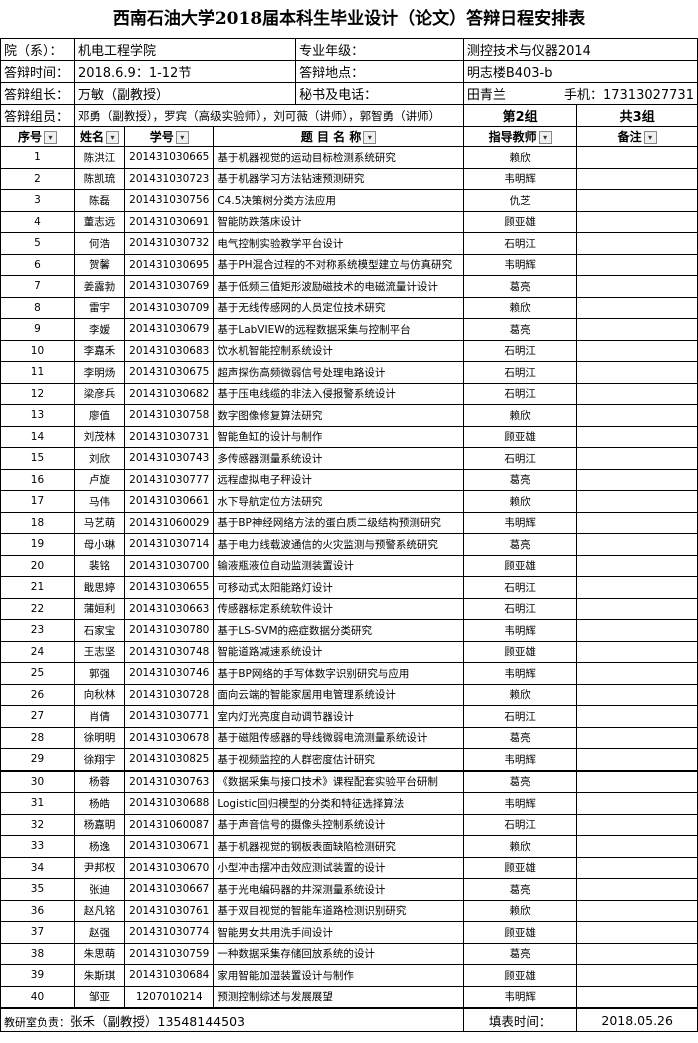 The width and height of the screenshot is (698, 1043). Describe the element at coordinates (99, 737) in the screenshot. I see `row-name-cell: 徐明明` at that location.